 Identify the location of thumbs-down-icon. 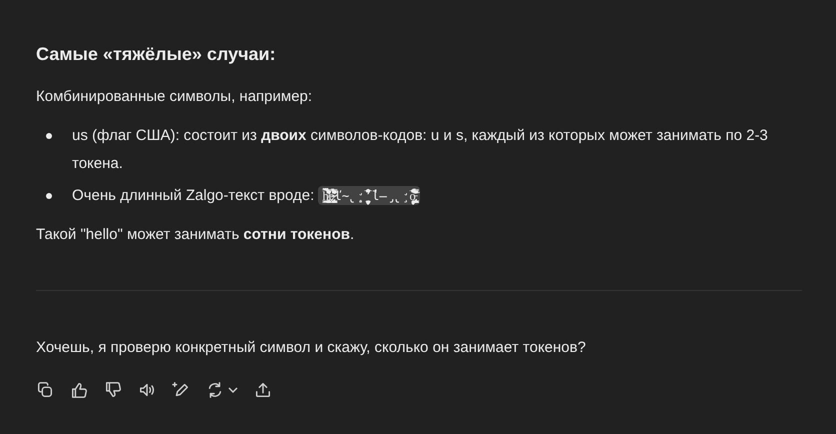
(113, 390).